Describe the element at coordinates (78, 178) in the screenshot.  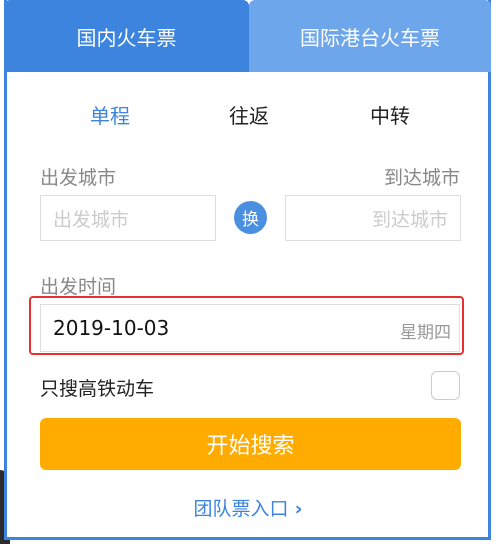
I see `departure-city-label: 出发城市` at that location.